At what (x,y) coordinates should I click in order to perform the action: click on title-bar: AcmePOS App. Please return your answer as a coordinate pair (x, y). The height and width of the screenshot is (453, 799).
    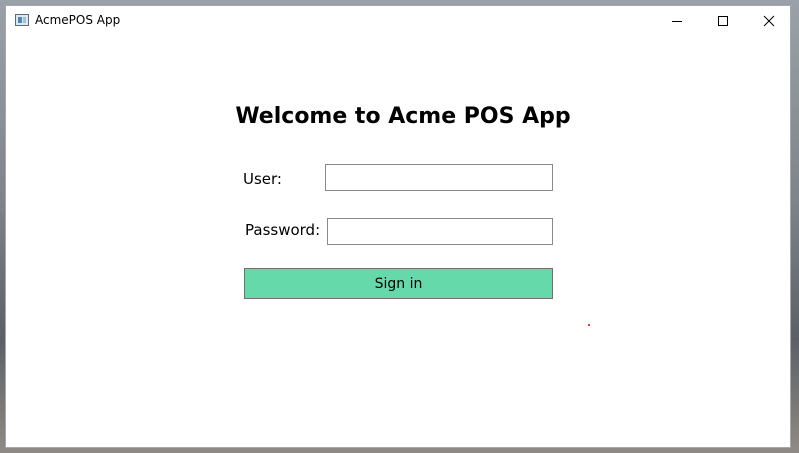
    Looking at the image, I should click on (398, 21).